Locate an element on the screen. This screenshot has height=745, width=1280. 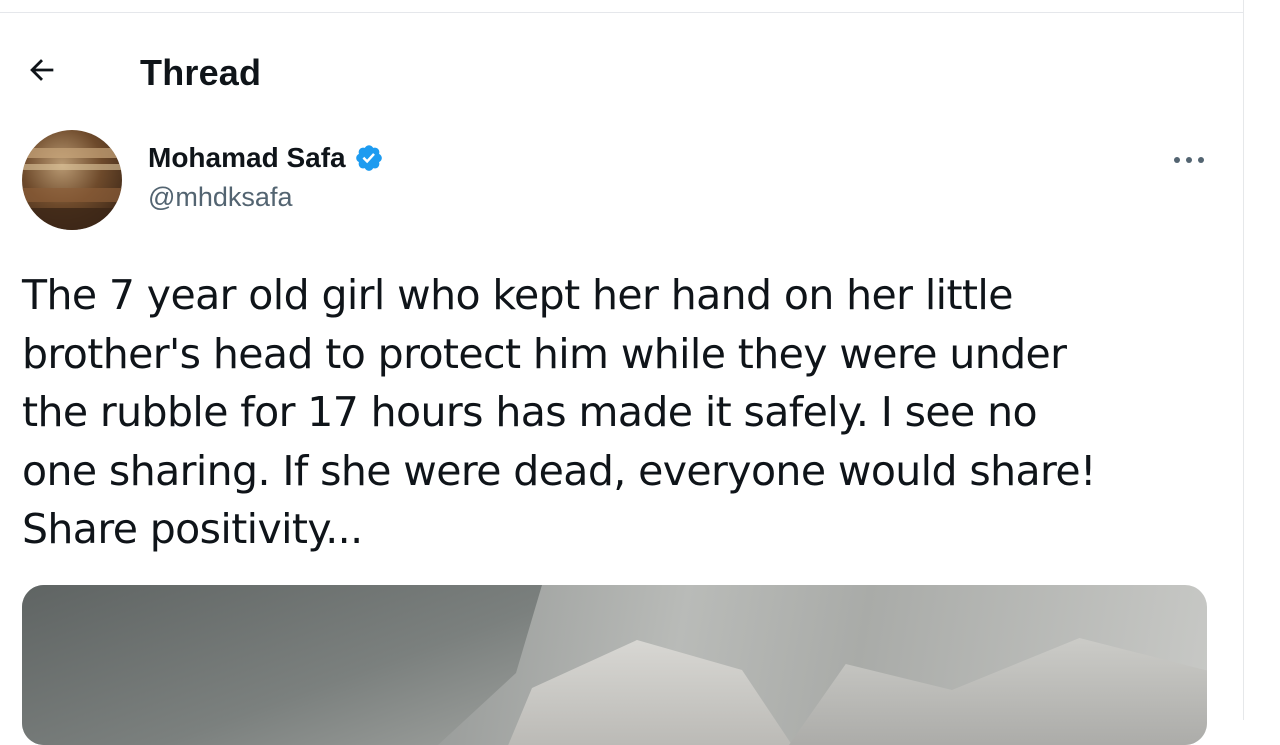
arrow-left-icon is located at coordinates (42, 70).